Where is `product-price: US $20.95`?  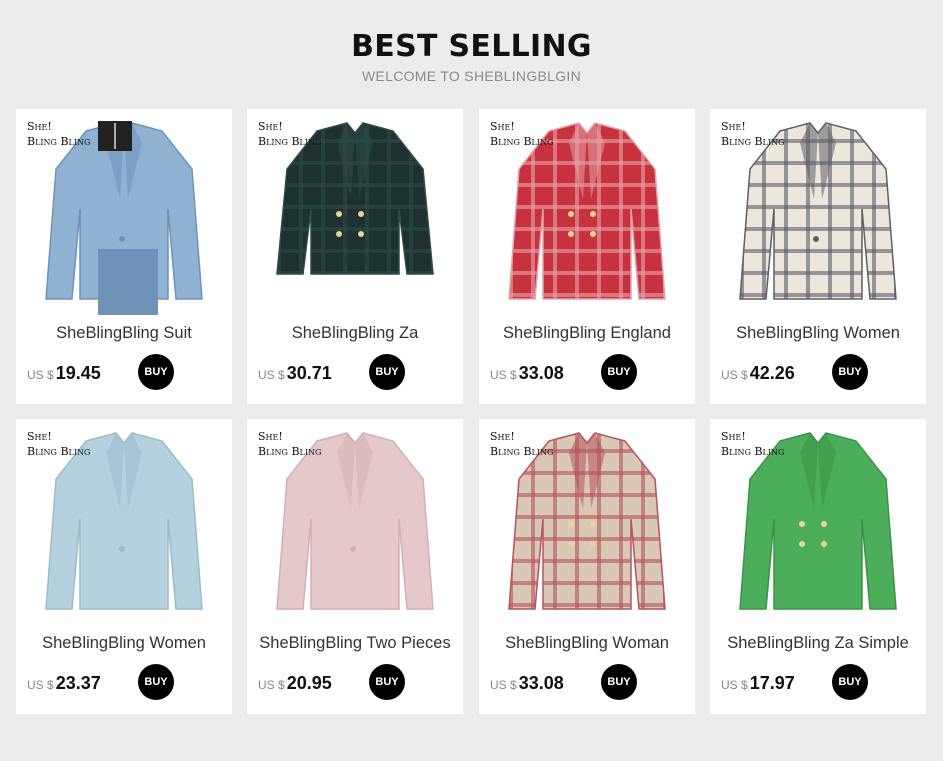
product-price: US $20.95 is located at coordinates (295, 683).